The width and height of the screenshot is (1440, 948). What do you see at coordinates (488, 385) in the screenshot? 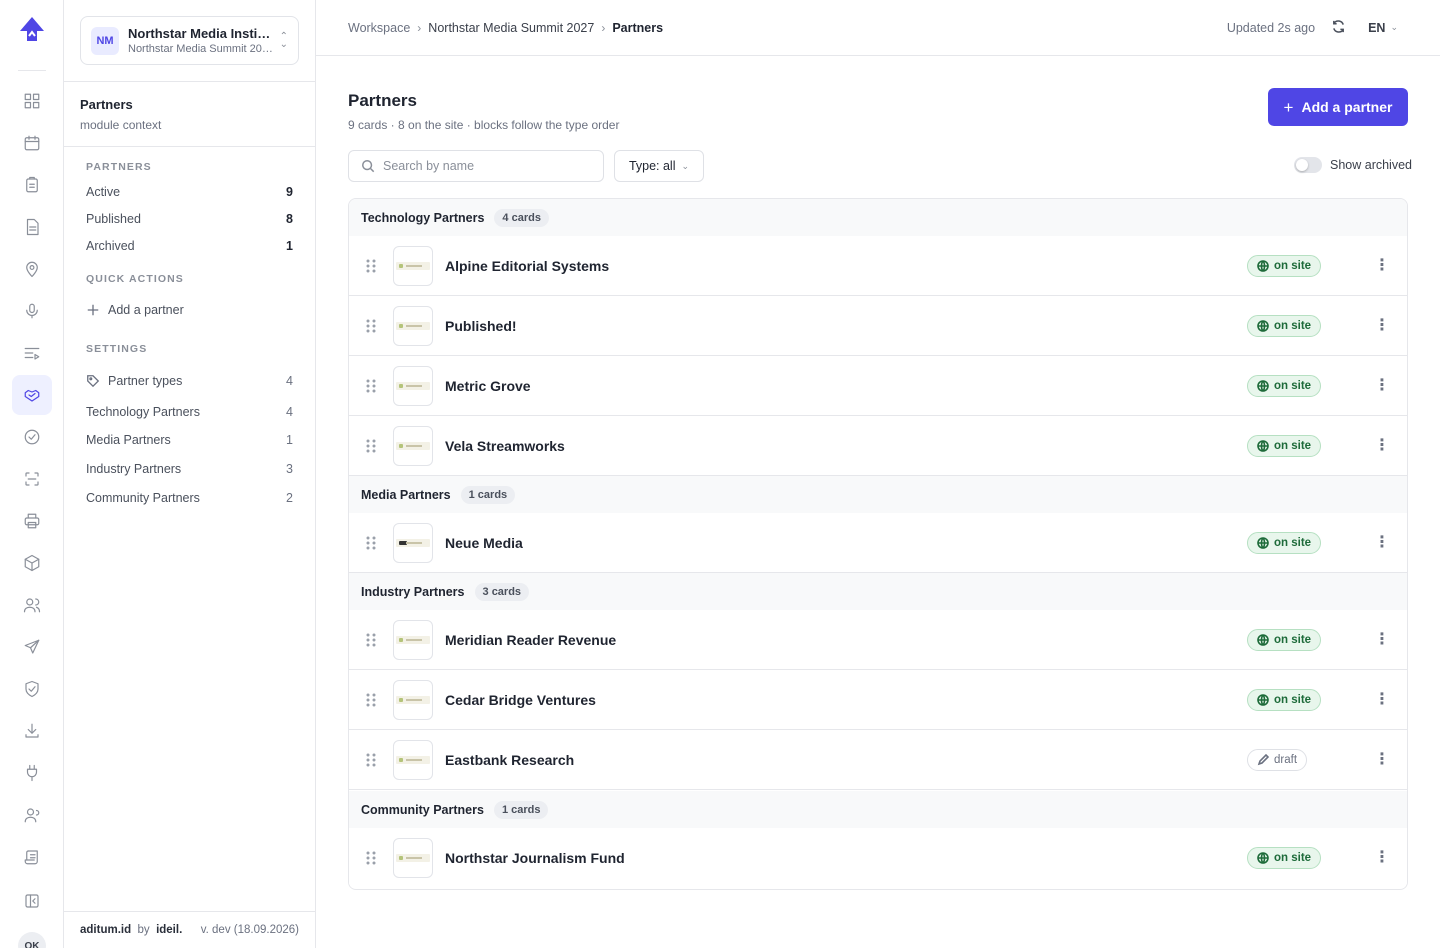
I see `partner-name: Metric Grove` at bounding box center [488, 385].